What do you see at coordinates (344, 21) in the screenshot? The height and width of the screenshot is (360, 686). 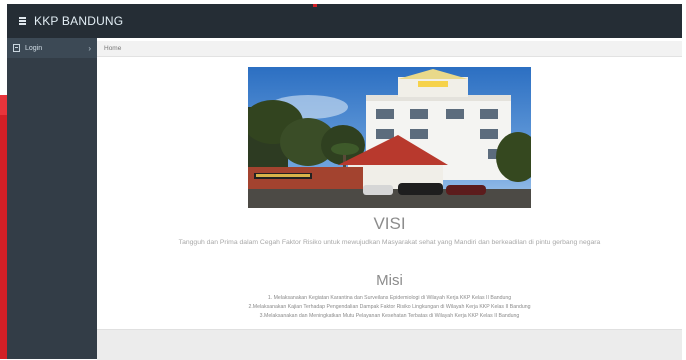 I see `top-navbar: KKP BANDUNG` at bounding box center [344, 21].